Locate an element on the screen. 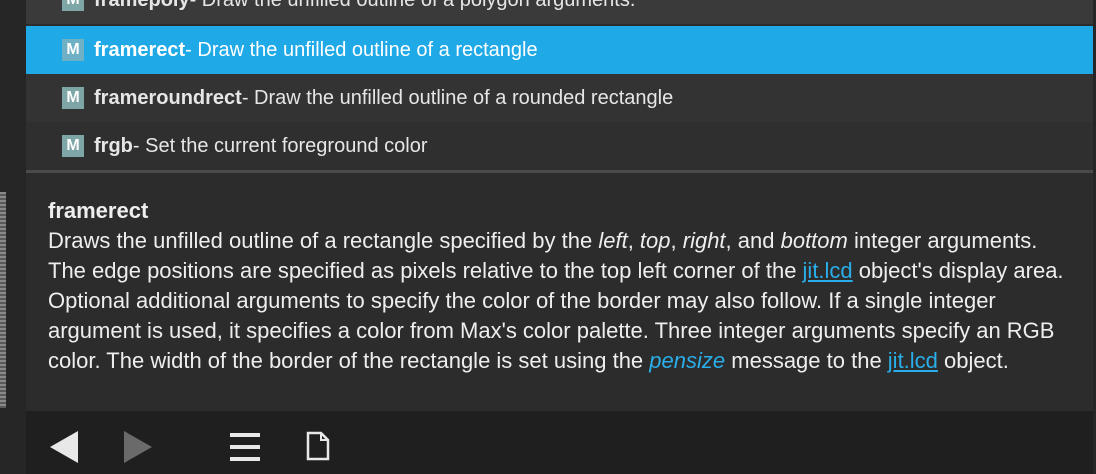  param-bottom: bottom is located at coordinates (814, 240).